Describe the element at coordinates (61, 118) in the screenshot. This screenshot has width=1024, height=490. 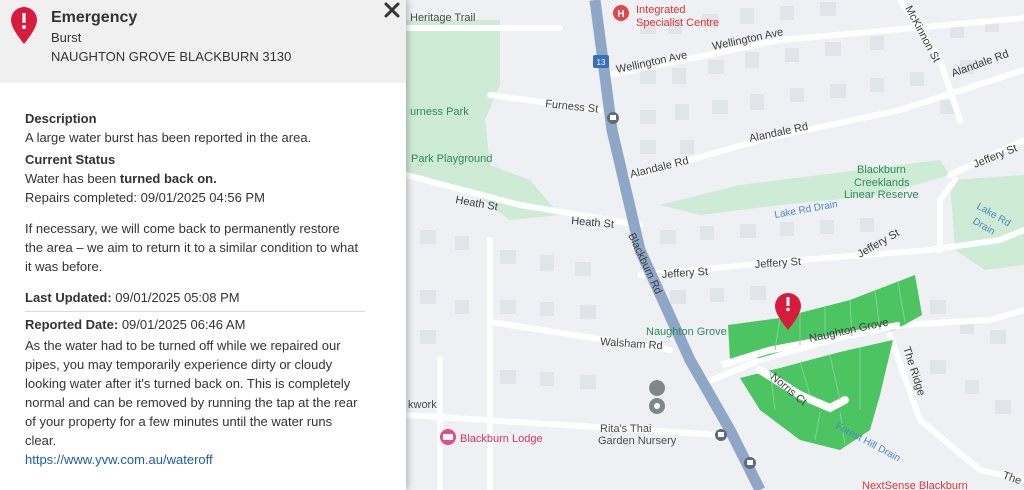
I see `description-heading: Description` at that location.